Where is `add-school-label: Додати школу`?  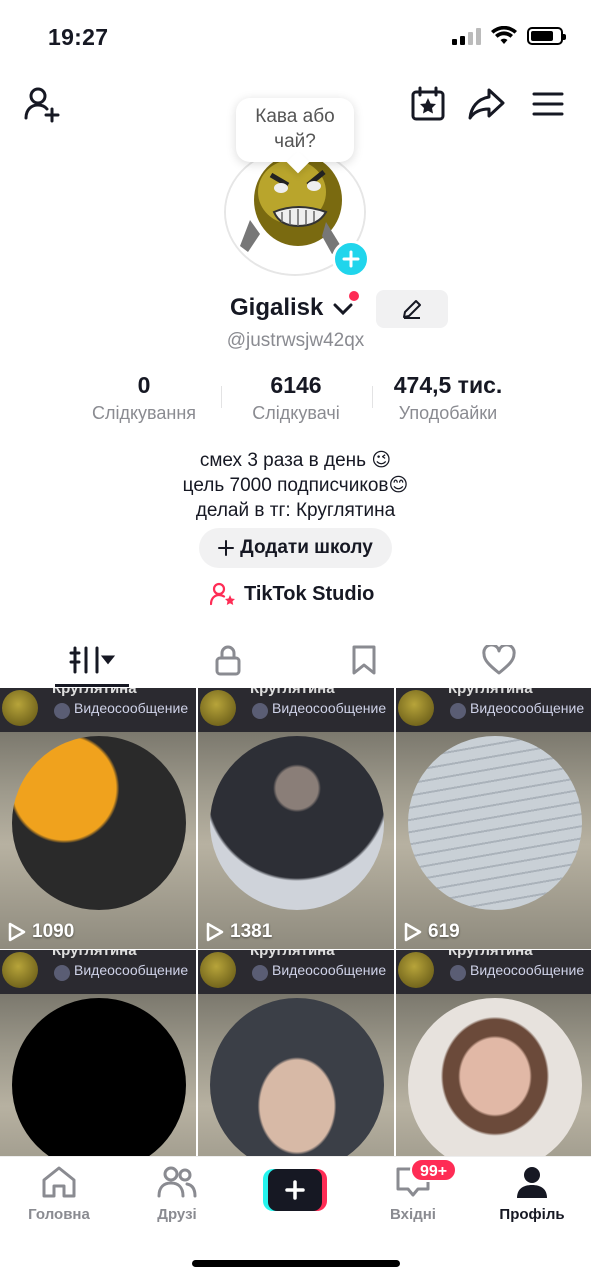
add-school-label: Додати школу is located at coordinates (306, 547).